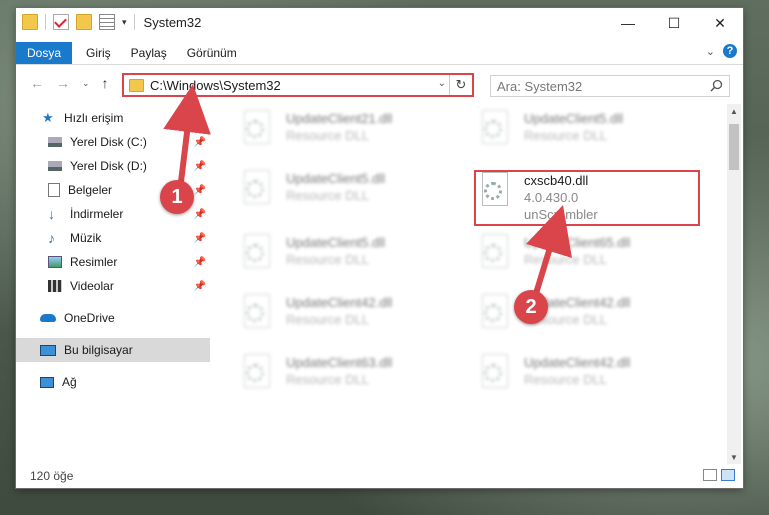  Describe the element at coordinates (379, 53) in the screenshot. I see `ribbon-tabs: Dosya Giriş Paylaş Görünüm ⌄ ?` at that location.